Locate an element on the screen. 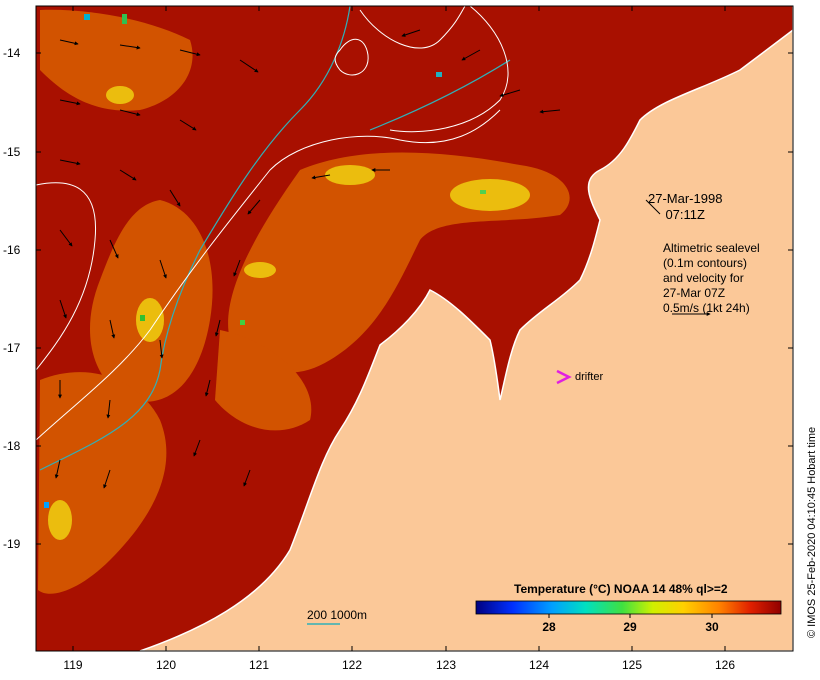 The width and height of the screenshot is (820, 680). lat-label: -19 is located at coordinates (12, 544).